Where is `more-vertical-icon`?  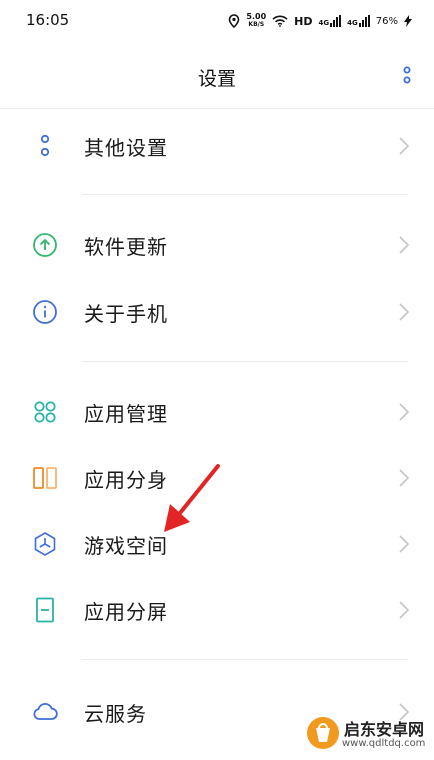
more-vertical-icon is located at coordinates (407, 76).